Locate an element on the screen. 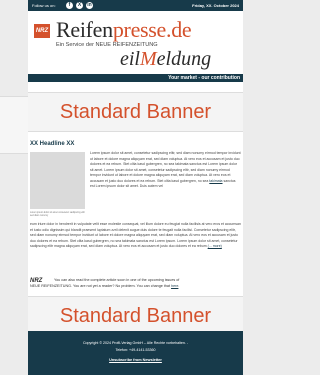 The height and width of the screenshot is (375, 320). footer-phone: Telefon: +49-4141-53360 is located at coordinates (135, 350).